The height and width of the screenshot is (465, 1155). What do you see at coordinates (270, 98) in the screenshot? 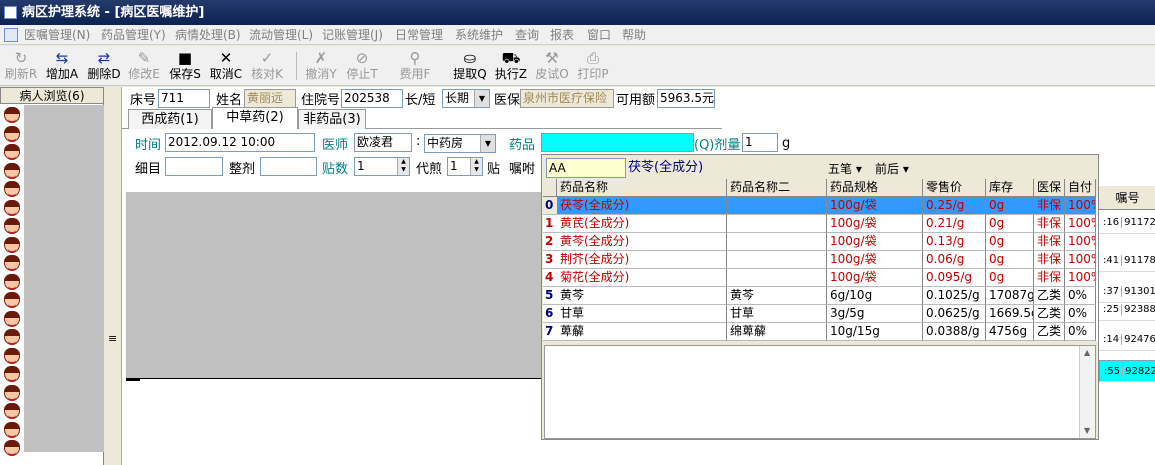
I see `name-field: 黄丽远` at bounding box center [270, 98].